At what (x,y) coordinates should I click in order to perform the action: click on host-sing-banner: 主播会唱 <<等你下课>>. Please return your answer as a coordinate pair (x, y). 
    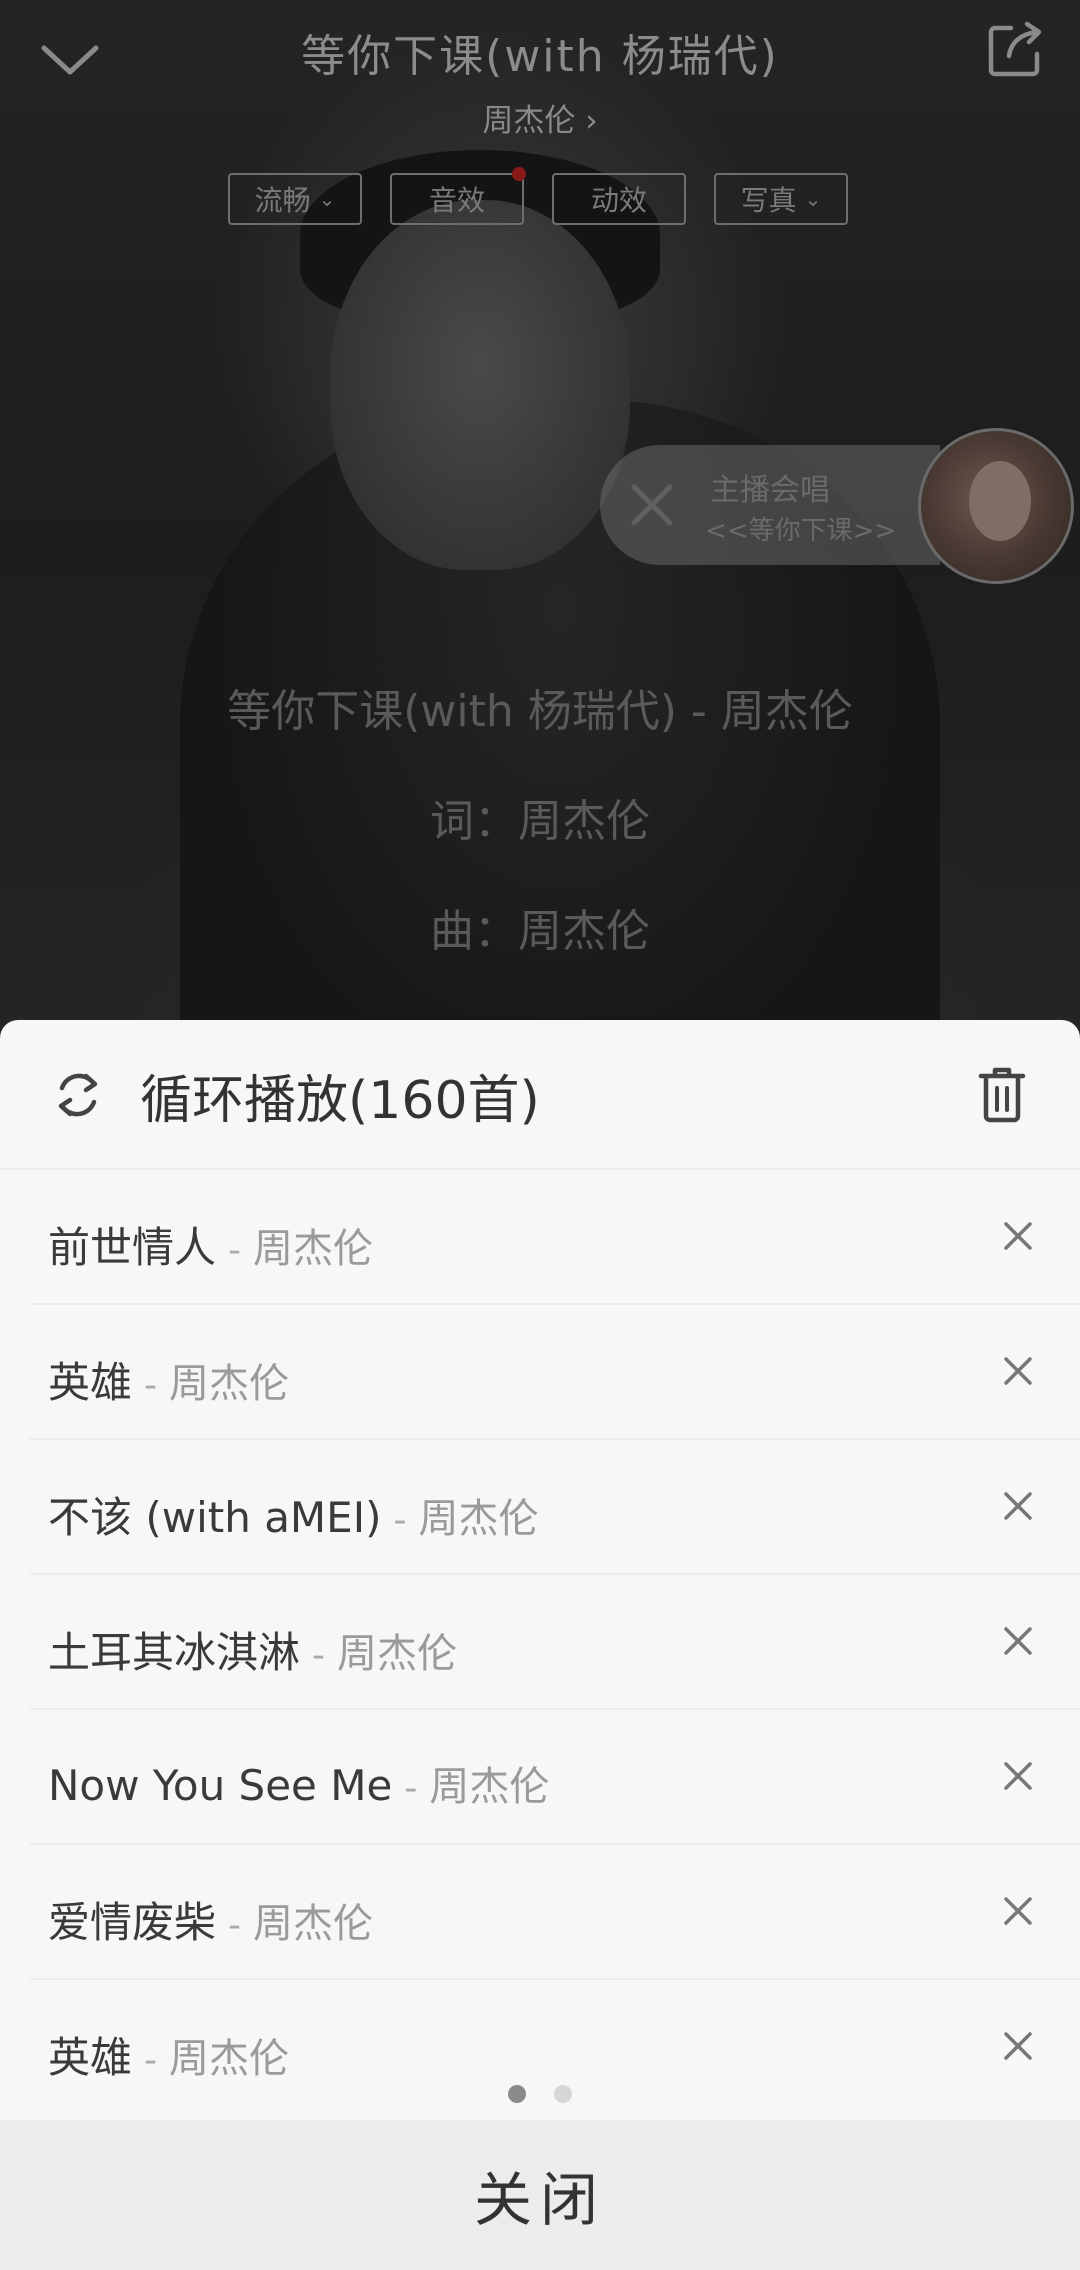
    Looking at the image, I should click on (770, 505).